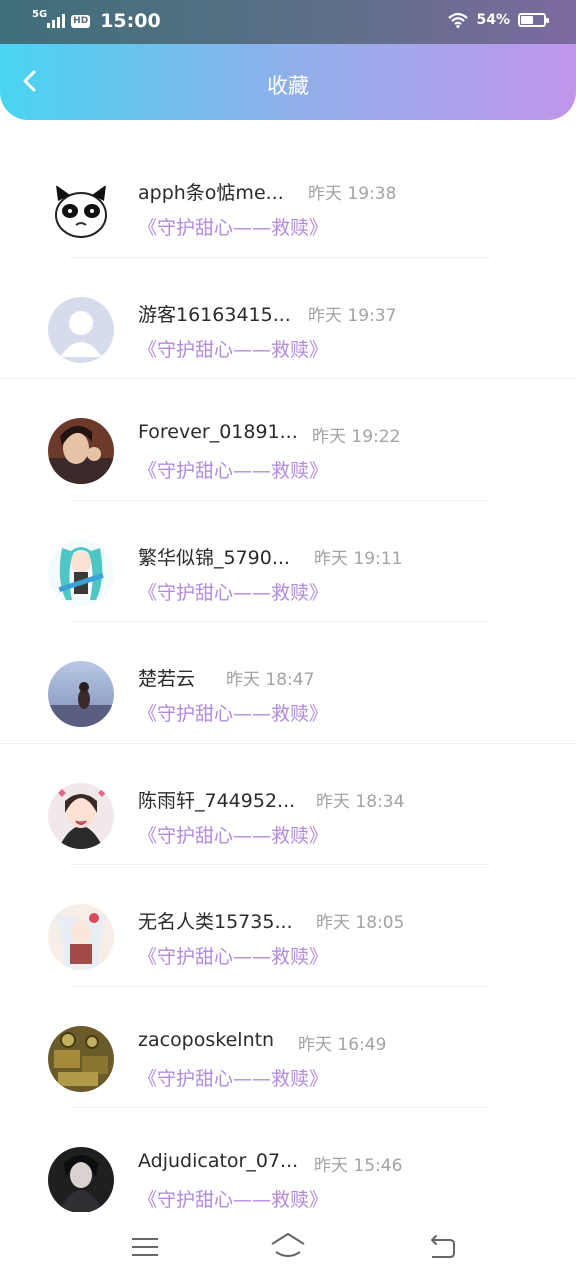 This screenshot has height=1280, width=576. What do you see at coordinates (288, 22) in the screenshot?
I see `status-bar: 5G HD 15:00 54%` at bounding box center [288, 22].